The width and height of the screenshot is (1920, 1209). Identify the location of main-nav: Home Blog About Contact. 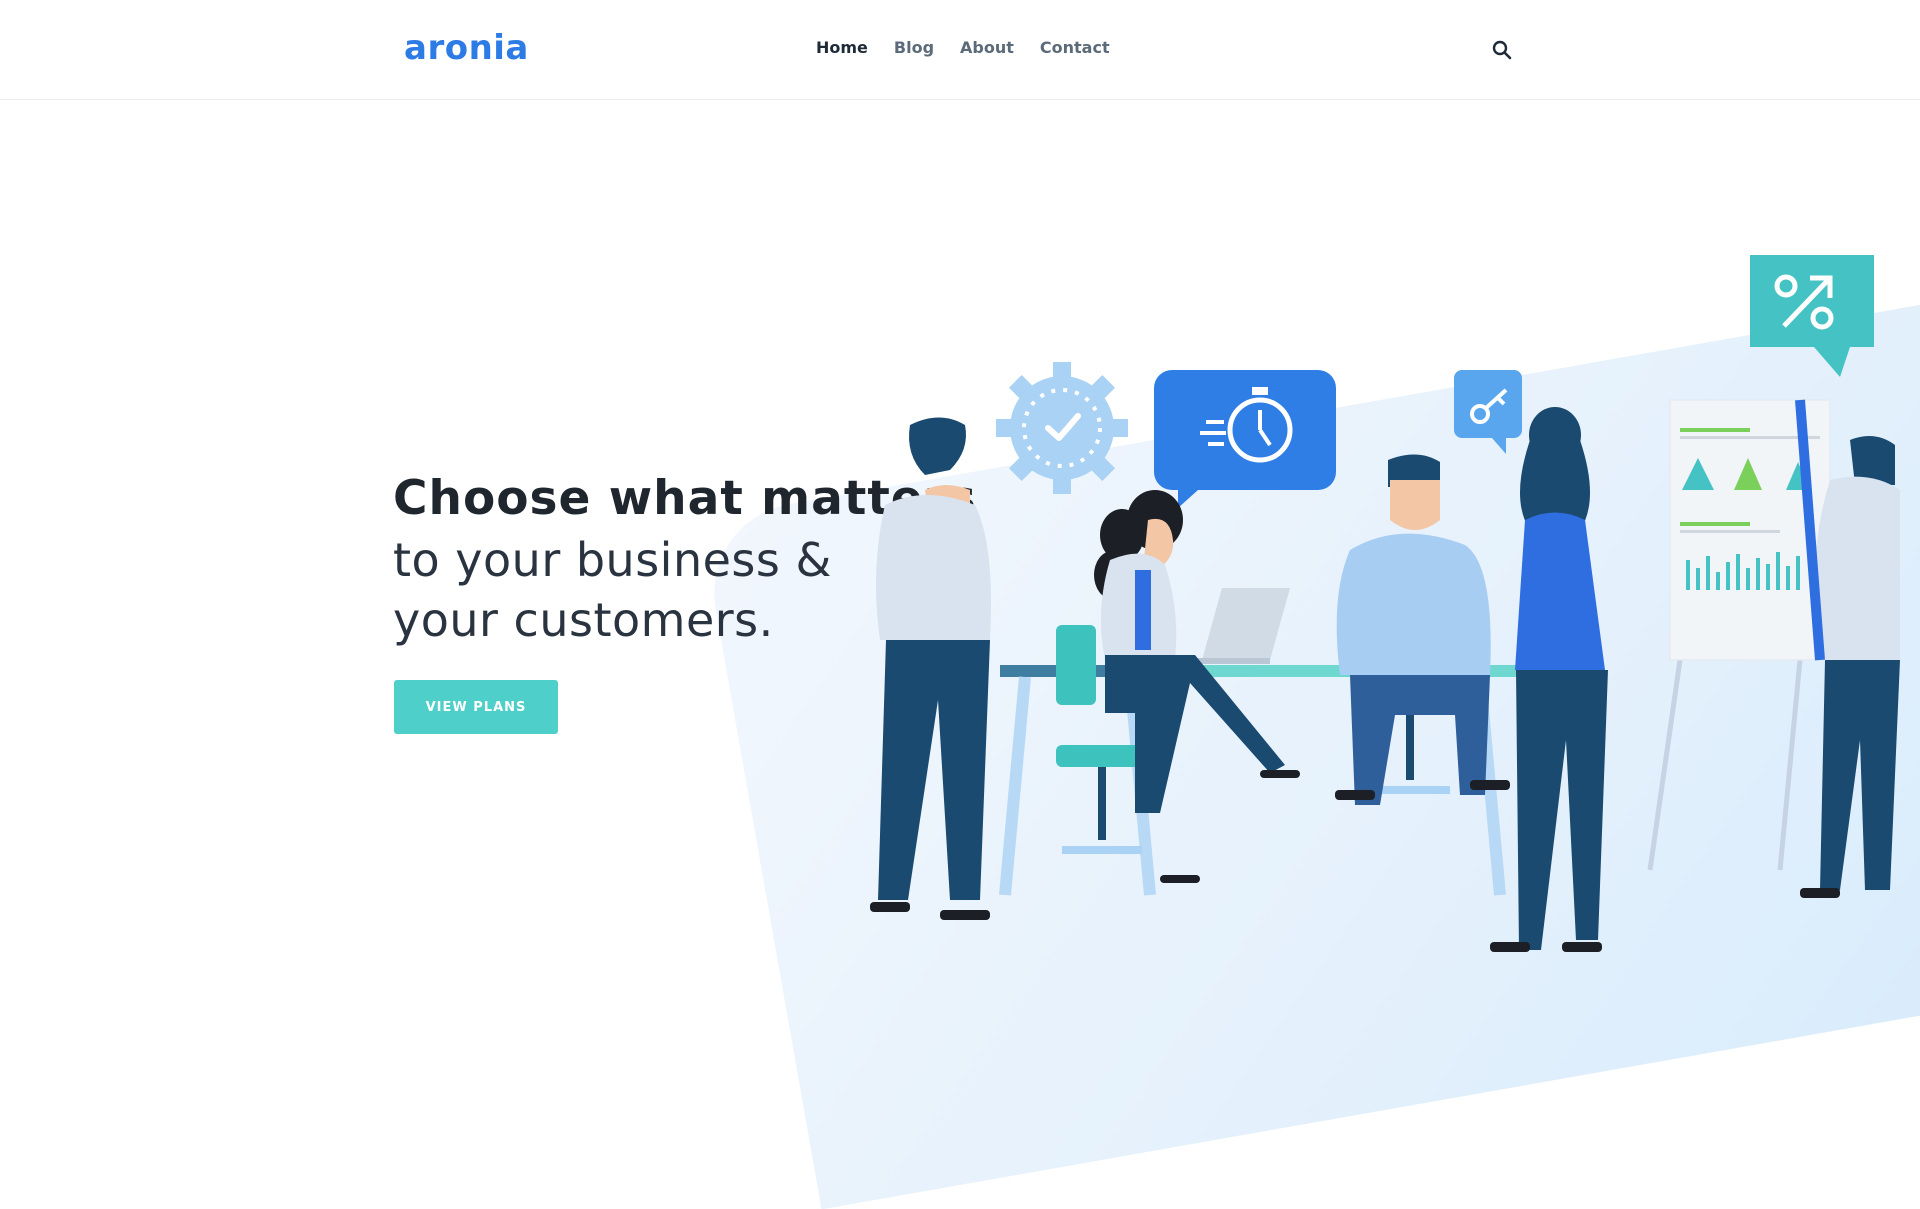
(963, 47).